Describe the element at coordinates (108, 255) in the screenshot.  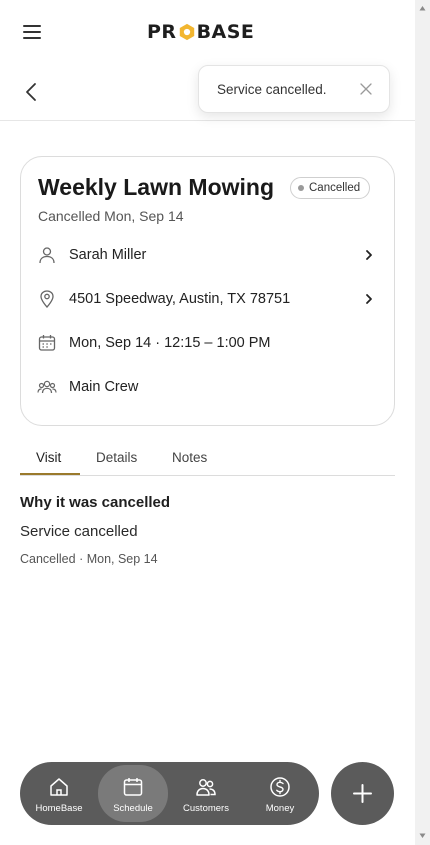
I see `customer-name: Sarah Miller` at that location.